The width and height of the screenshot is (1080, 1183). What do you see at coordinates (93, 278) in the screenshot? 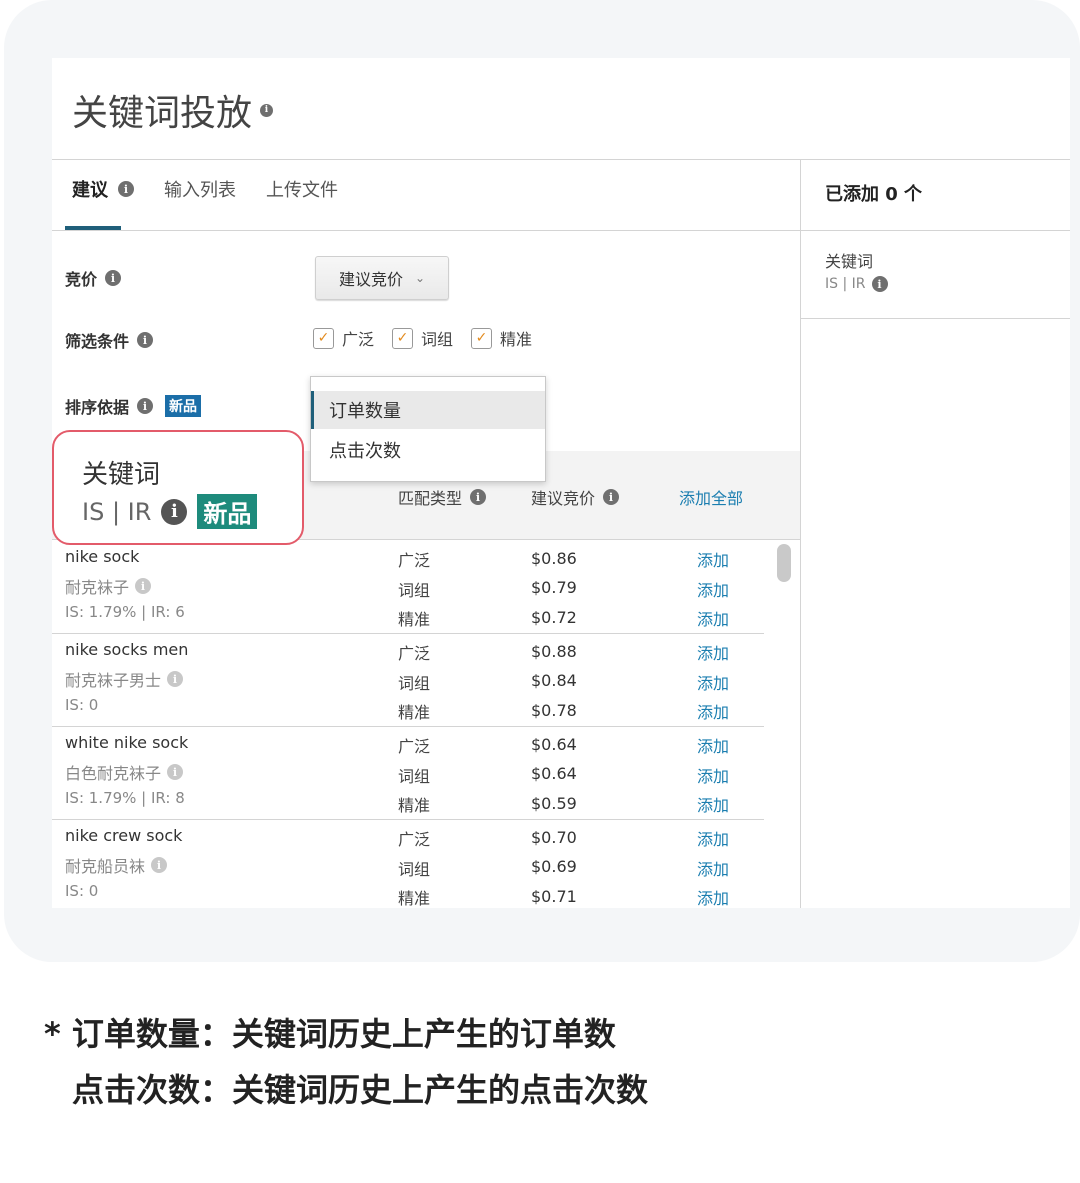
I see `bid-label: 竞价 i` at bounding box center [93, 278].